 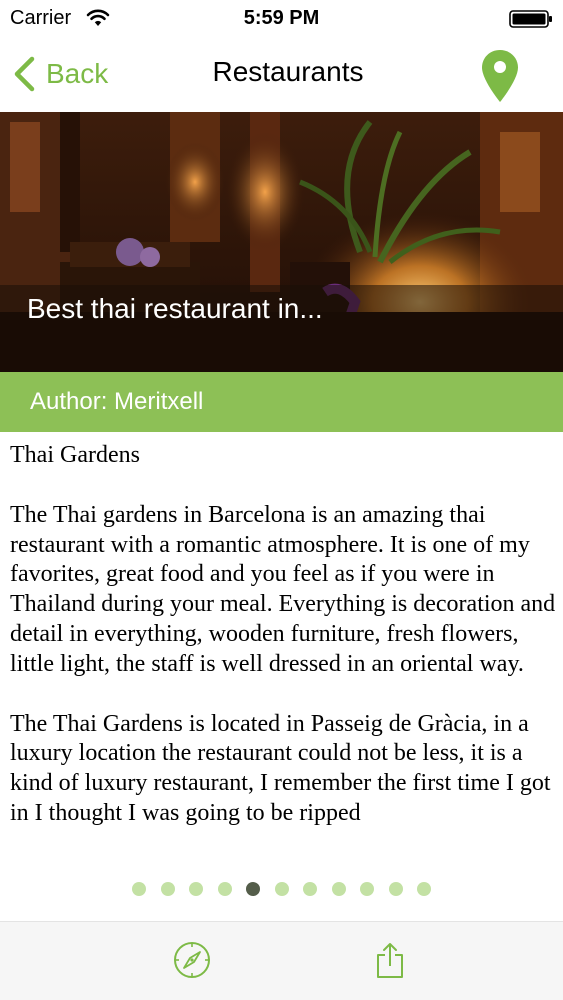 What do you see at coordinates (281, 960) in the screenshot?
I see `bottom-toolbar` at bounding box center [281, 960].